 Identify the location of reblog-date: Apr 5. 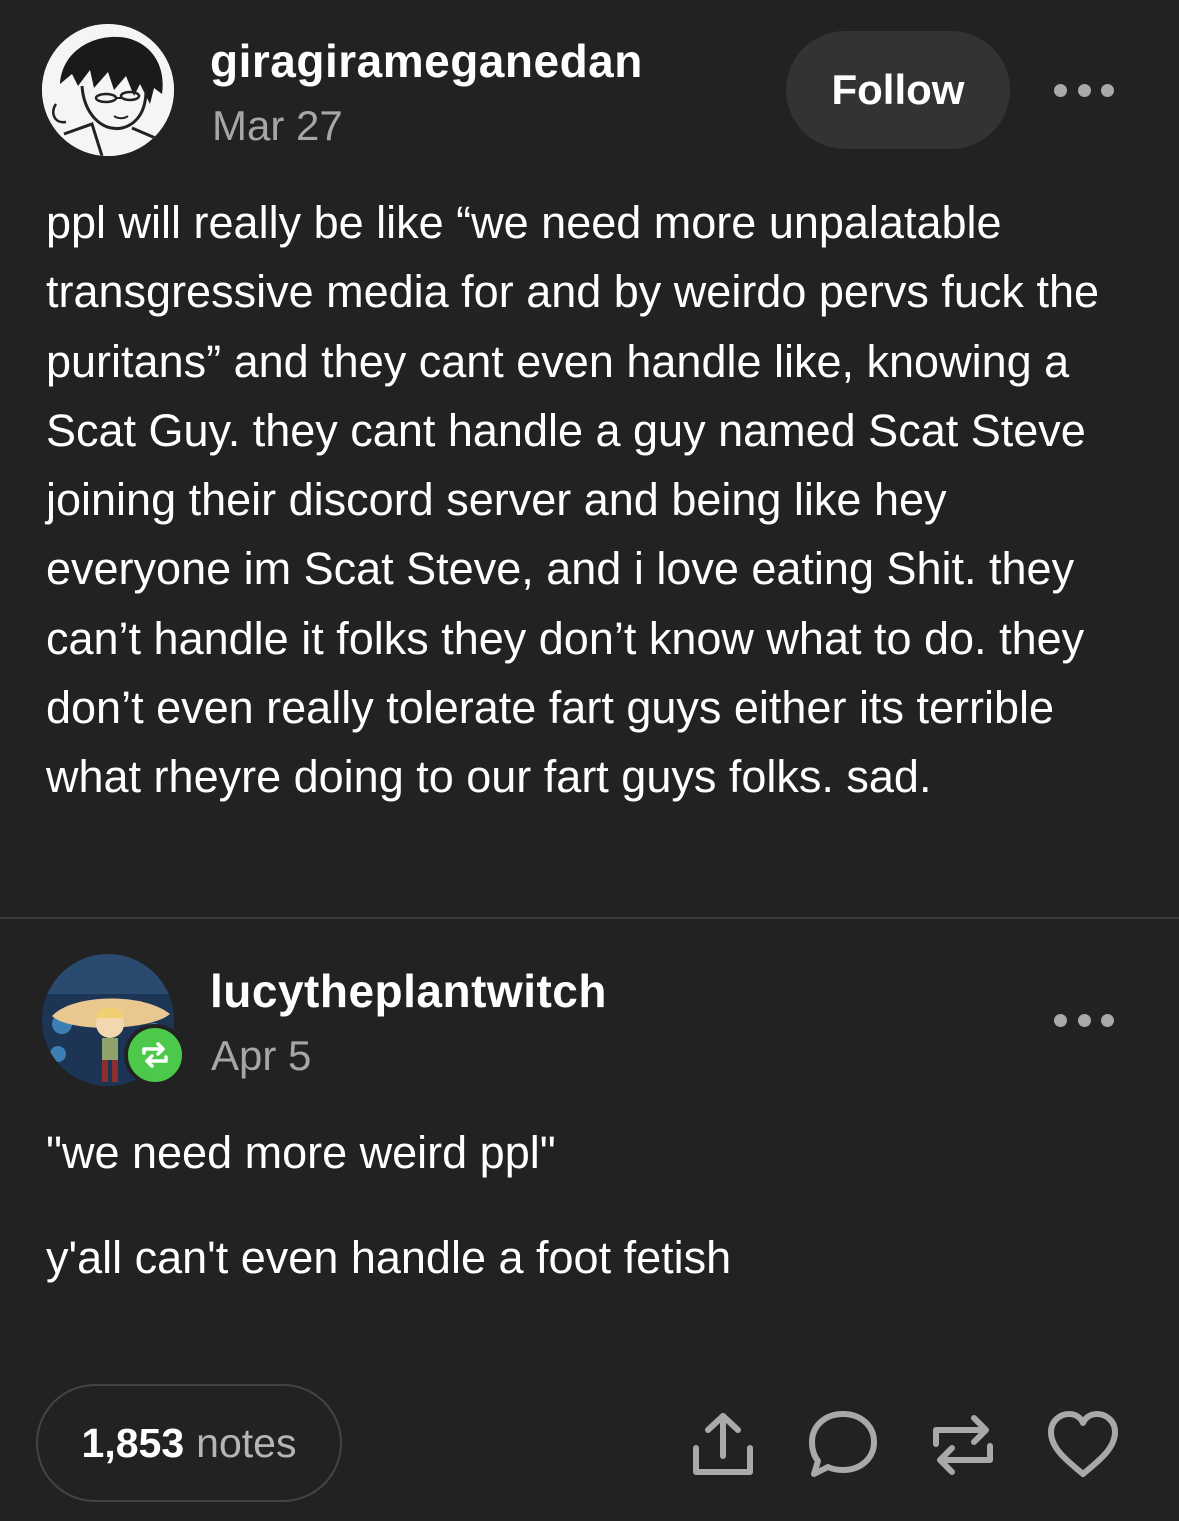
(261, 1055).